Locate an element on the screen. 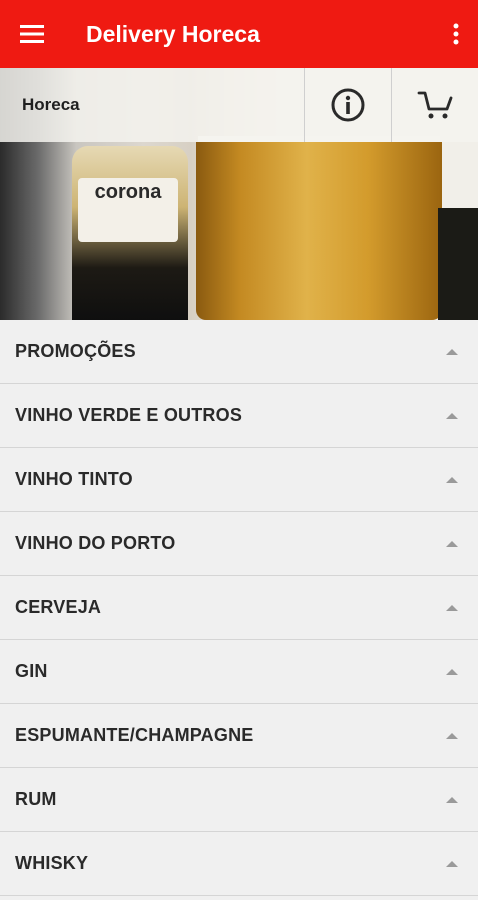 This screenshot has height=900, width=478. hero-toolbar: Horeca is located at coordinates (239, 105).